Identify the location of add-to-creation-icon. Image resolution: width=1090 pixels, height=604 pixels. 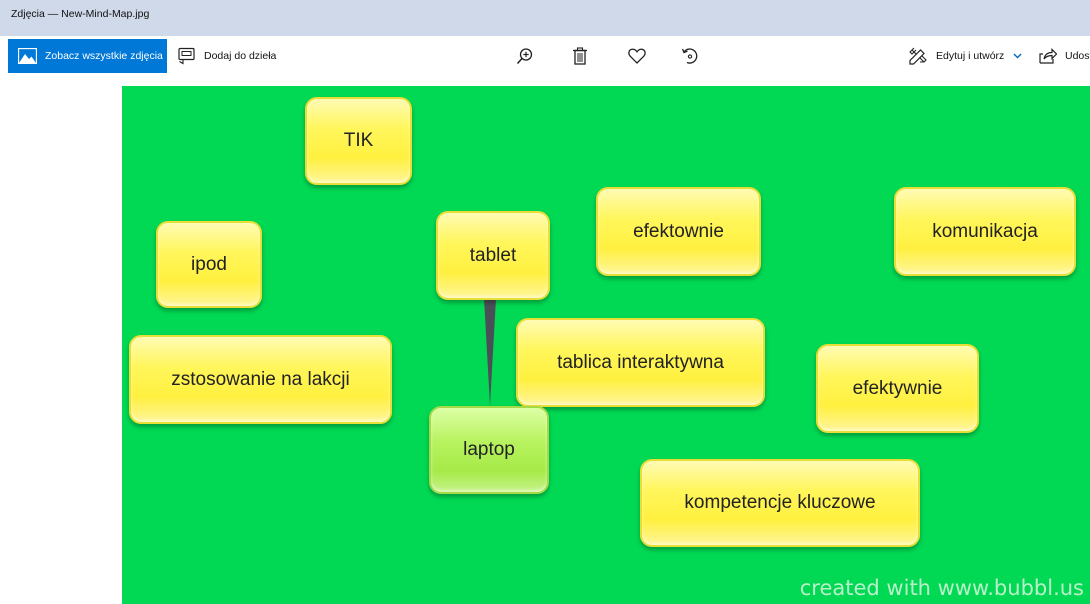
(186, 56).